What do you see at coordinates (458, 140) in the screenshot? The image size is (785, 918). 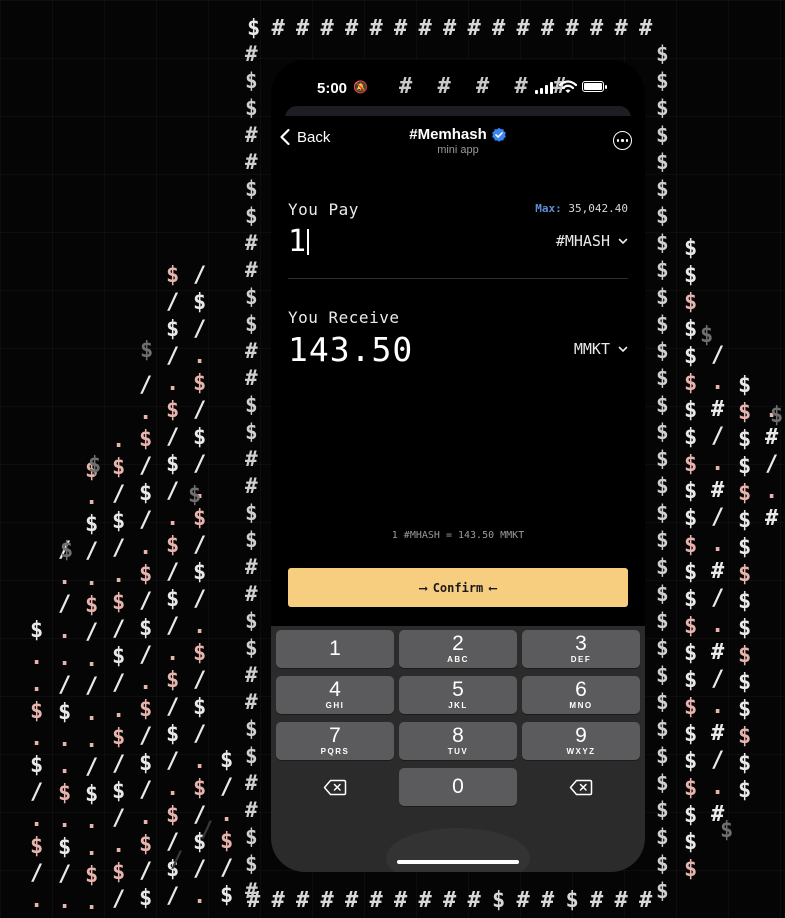 I see `header-title: #Memhash mini app` at bounding box center [458, 140].